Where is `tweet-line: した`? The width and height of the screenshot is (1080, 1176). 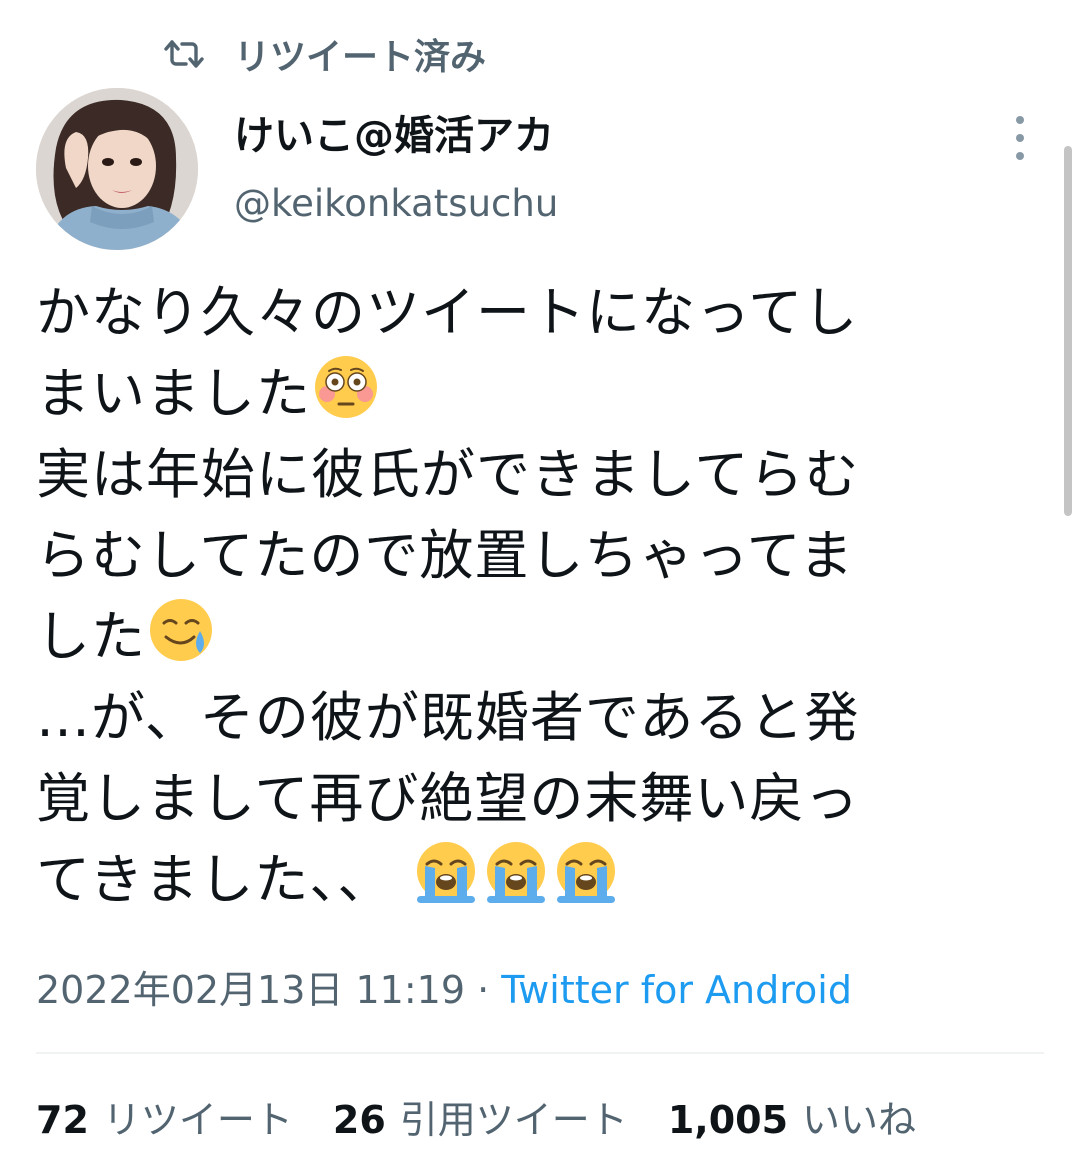 tweet-line: した is located at coordinates (536, 636).